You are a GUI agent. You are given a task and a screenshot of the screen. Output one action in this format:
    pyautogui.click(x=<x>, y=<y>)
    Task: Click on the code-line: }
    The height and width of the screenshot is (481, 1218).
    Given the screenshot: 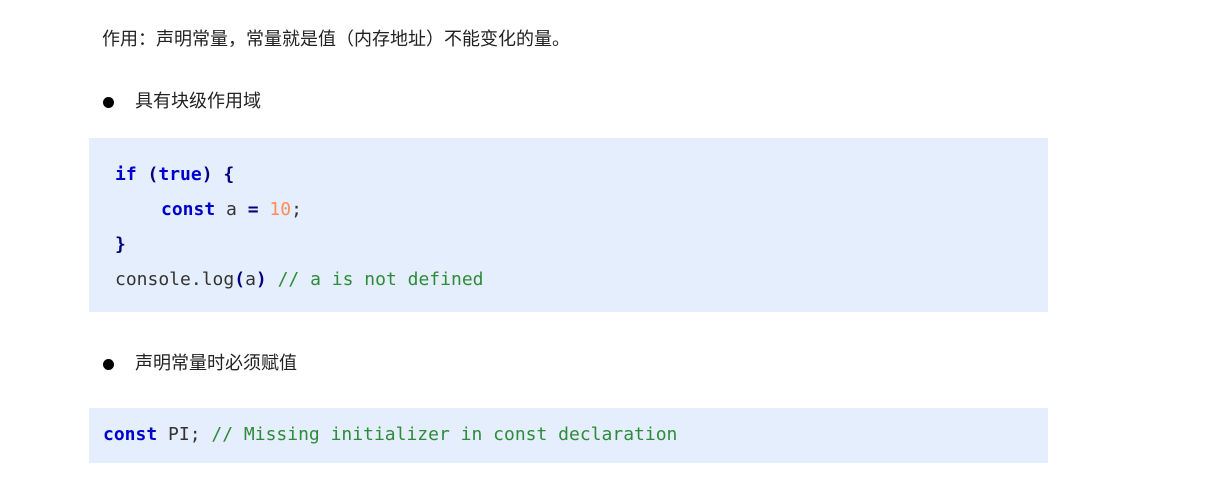 What is the action you would take?
    pyautogui.click(x=120, y=245)
    